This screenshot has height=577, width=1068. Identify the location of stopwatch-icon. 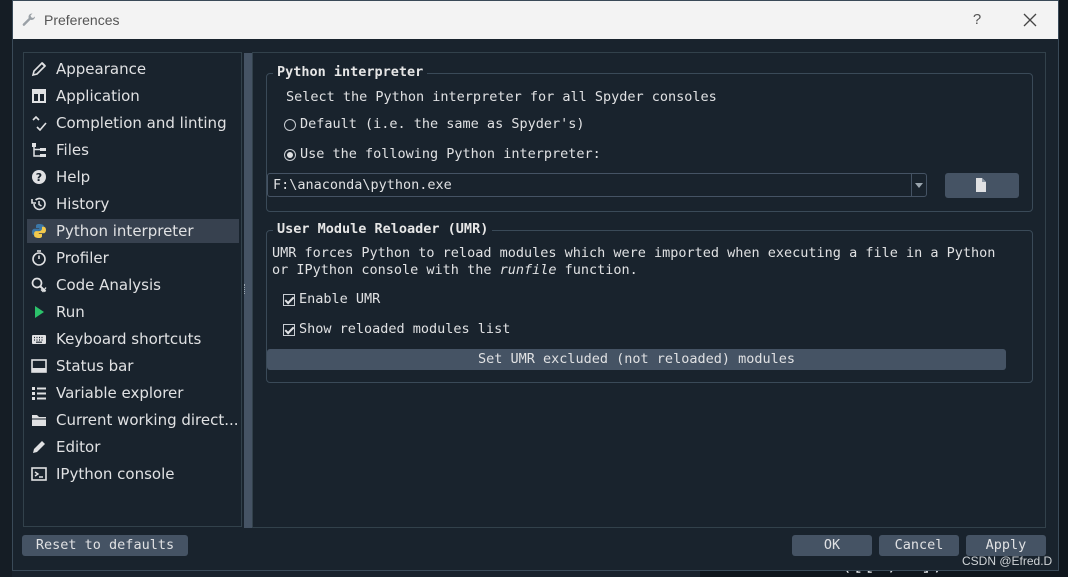
(39, 258).